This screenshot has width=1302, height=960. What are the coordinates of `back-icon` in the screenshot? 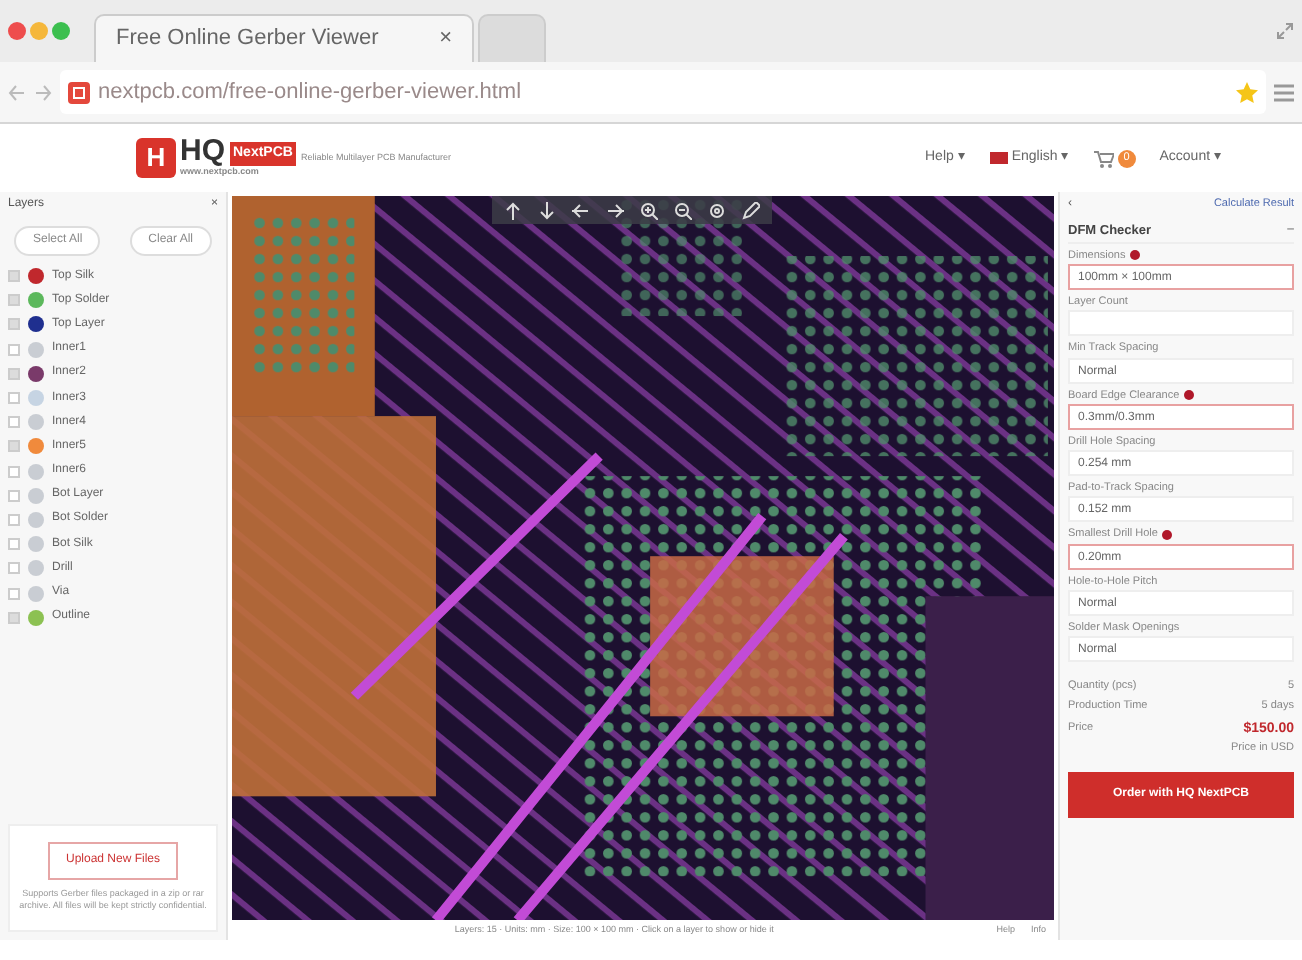 It's located at (17, 92).